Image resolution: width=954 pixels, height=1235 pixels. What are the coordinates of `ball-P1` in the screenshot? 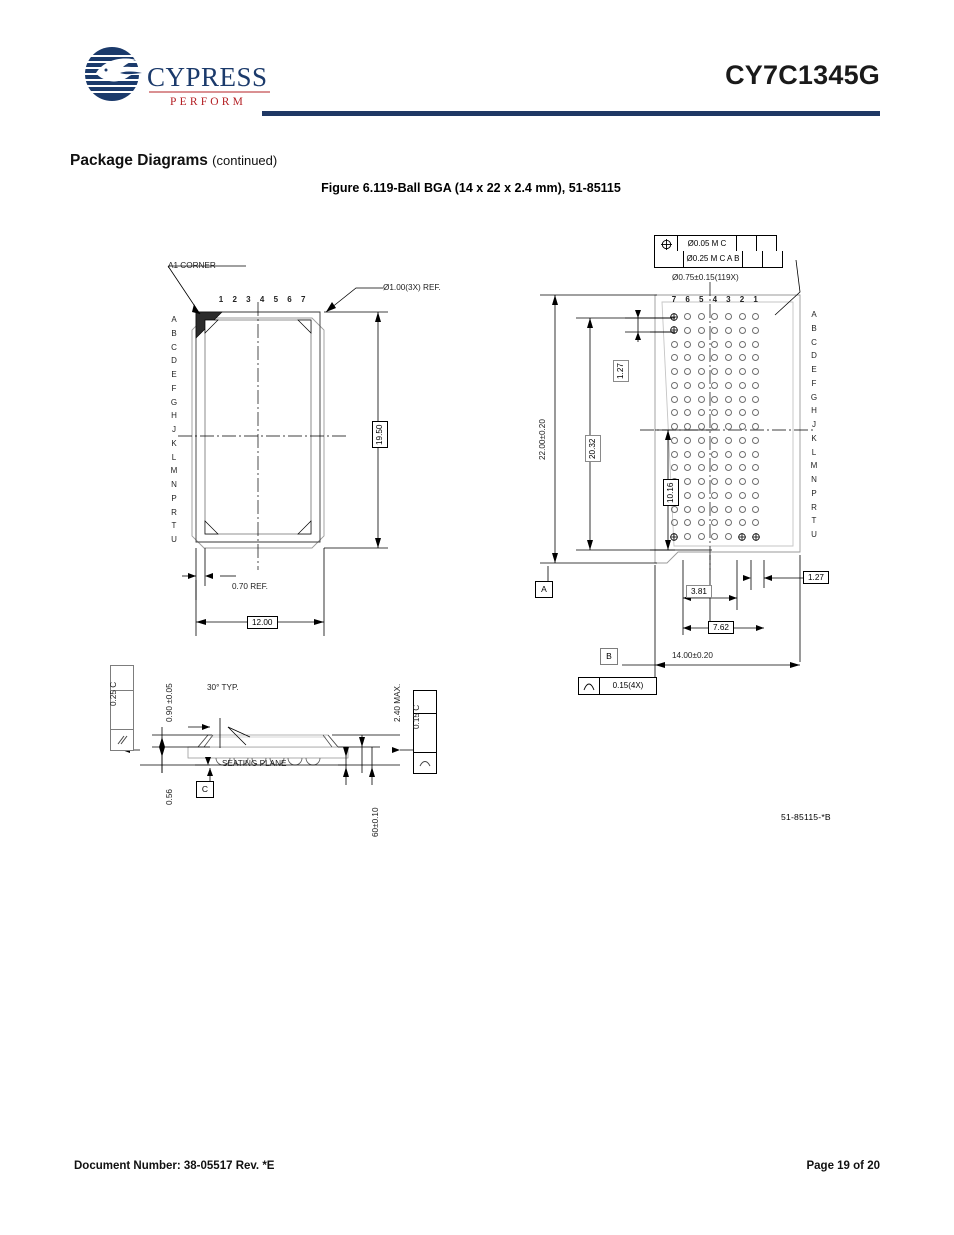 It's located at (756, 495).